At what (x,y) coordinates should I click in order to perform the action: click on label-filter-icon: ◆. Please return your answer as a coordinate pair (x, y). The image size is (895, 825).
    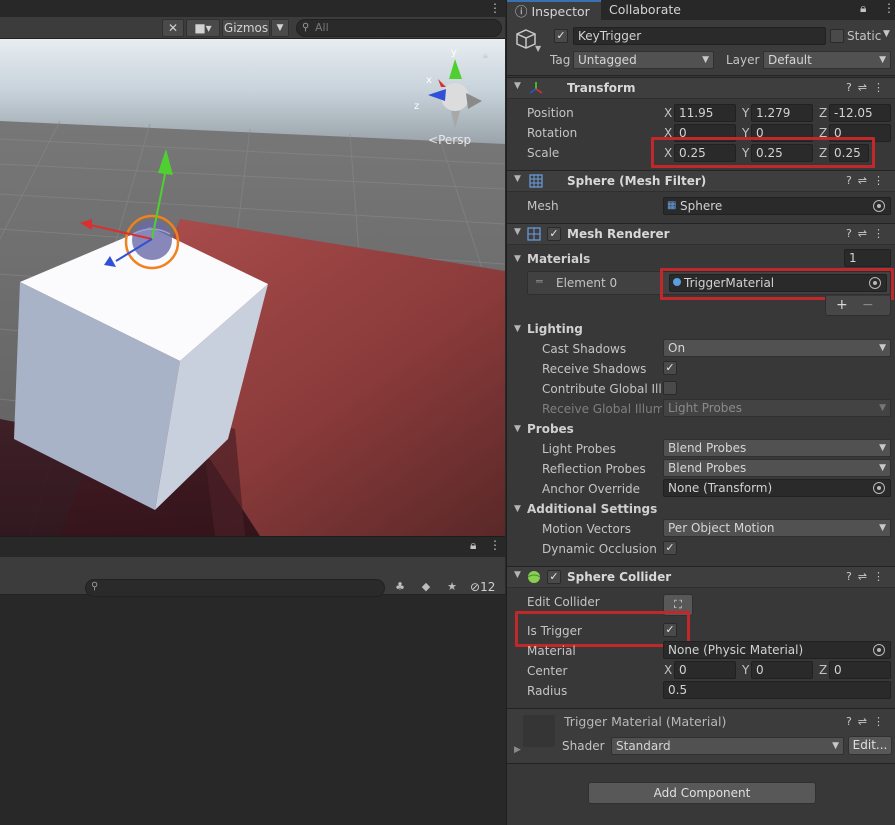
    Looking at the image, I should click on (426, 587).